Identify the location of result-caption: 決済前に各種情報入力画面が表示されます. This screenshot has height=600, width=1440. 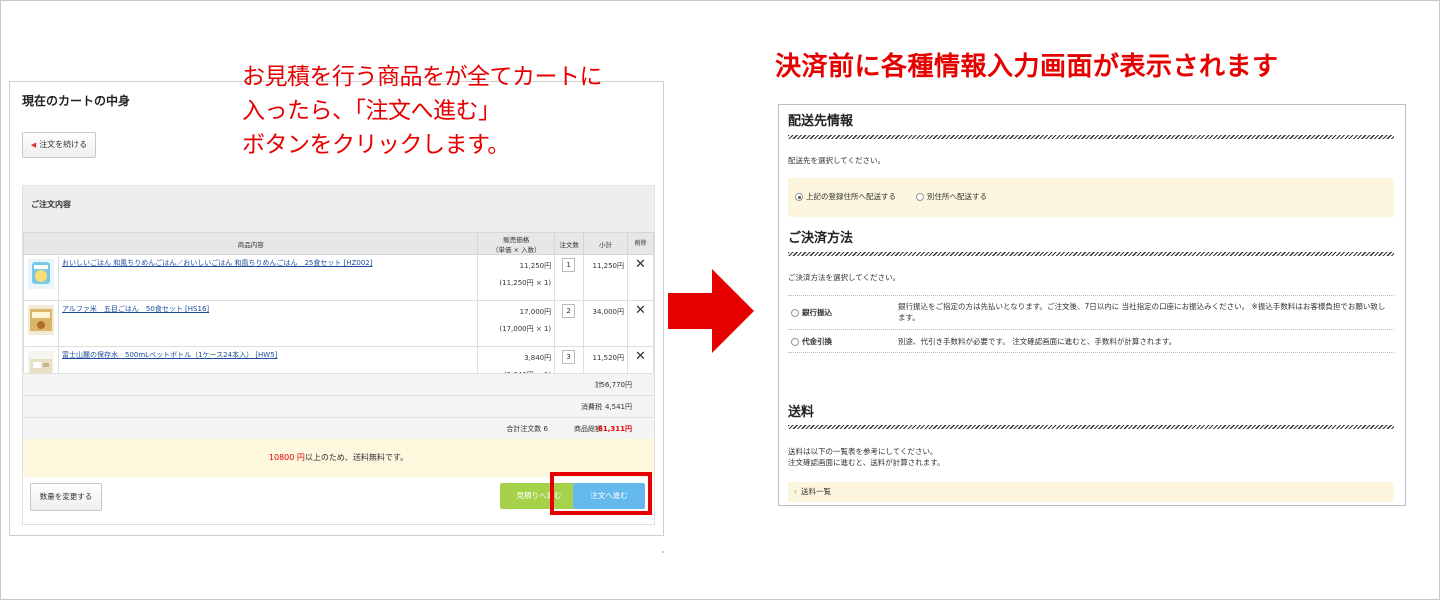
(1027, 67).